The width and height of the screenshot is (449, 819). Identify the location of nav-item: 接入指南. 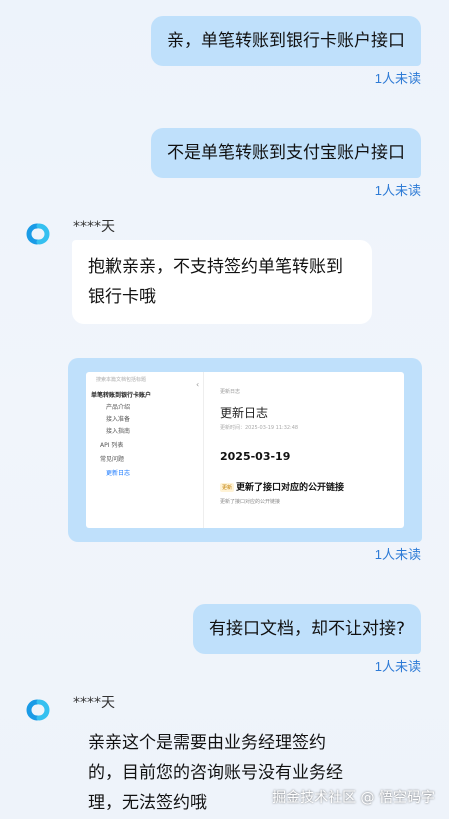
(118, 431).